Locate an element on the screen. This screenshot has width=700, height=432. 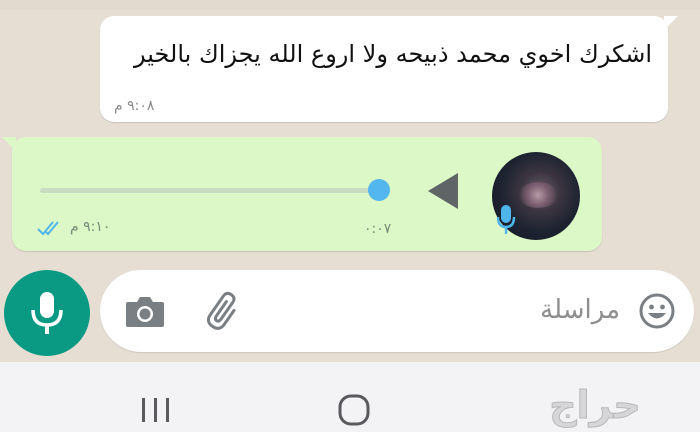
previous-message-edge is located at coordinates (350, 5).